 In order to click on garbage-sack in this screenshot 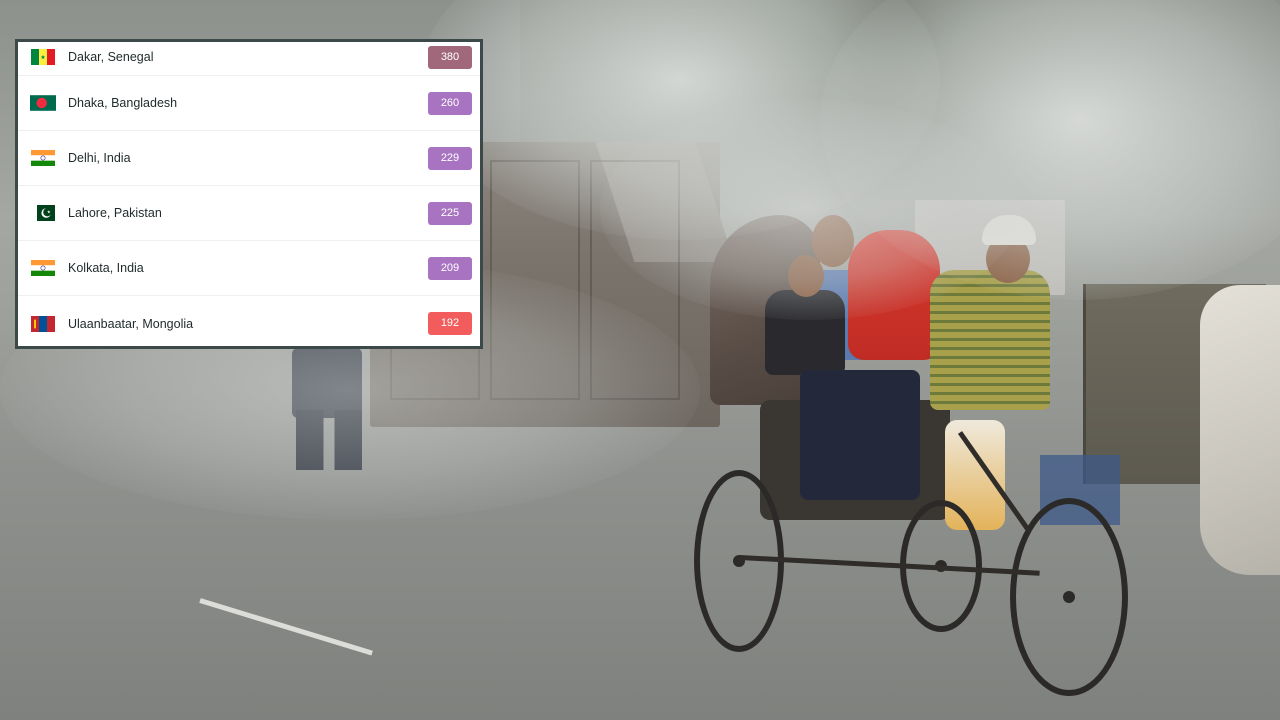, I will do `click(1240, 430)`.